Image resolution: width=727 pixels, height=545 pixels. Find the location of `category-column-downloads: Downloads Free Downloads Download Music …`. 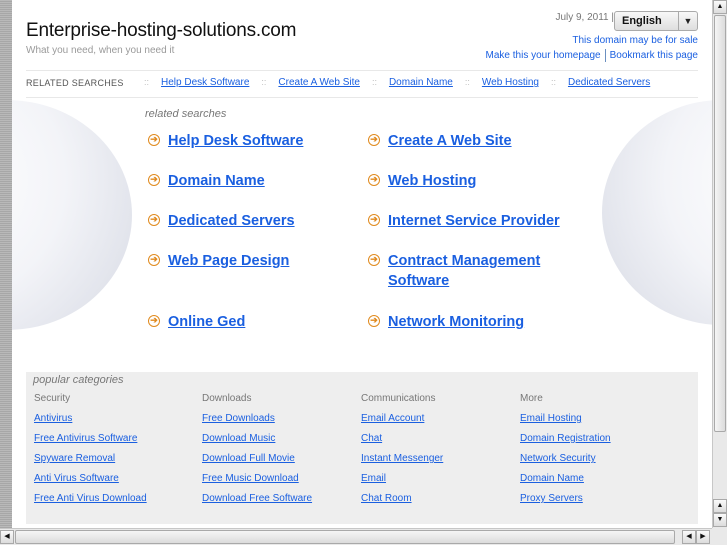

category-column-downloads: Downloads Free Downloads Download Music … is located at coordinates (257, 452).